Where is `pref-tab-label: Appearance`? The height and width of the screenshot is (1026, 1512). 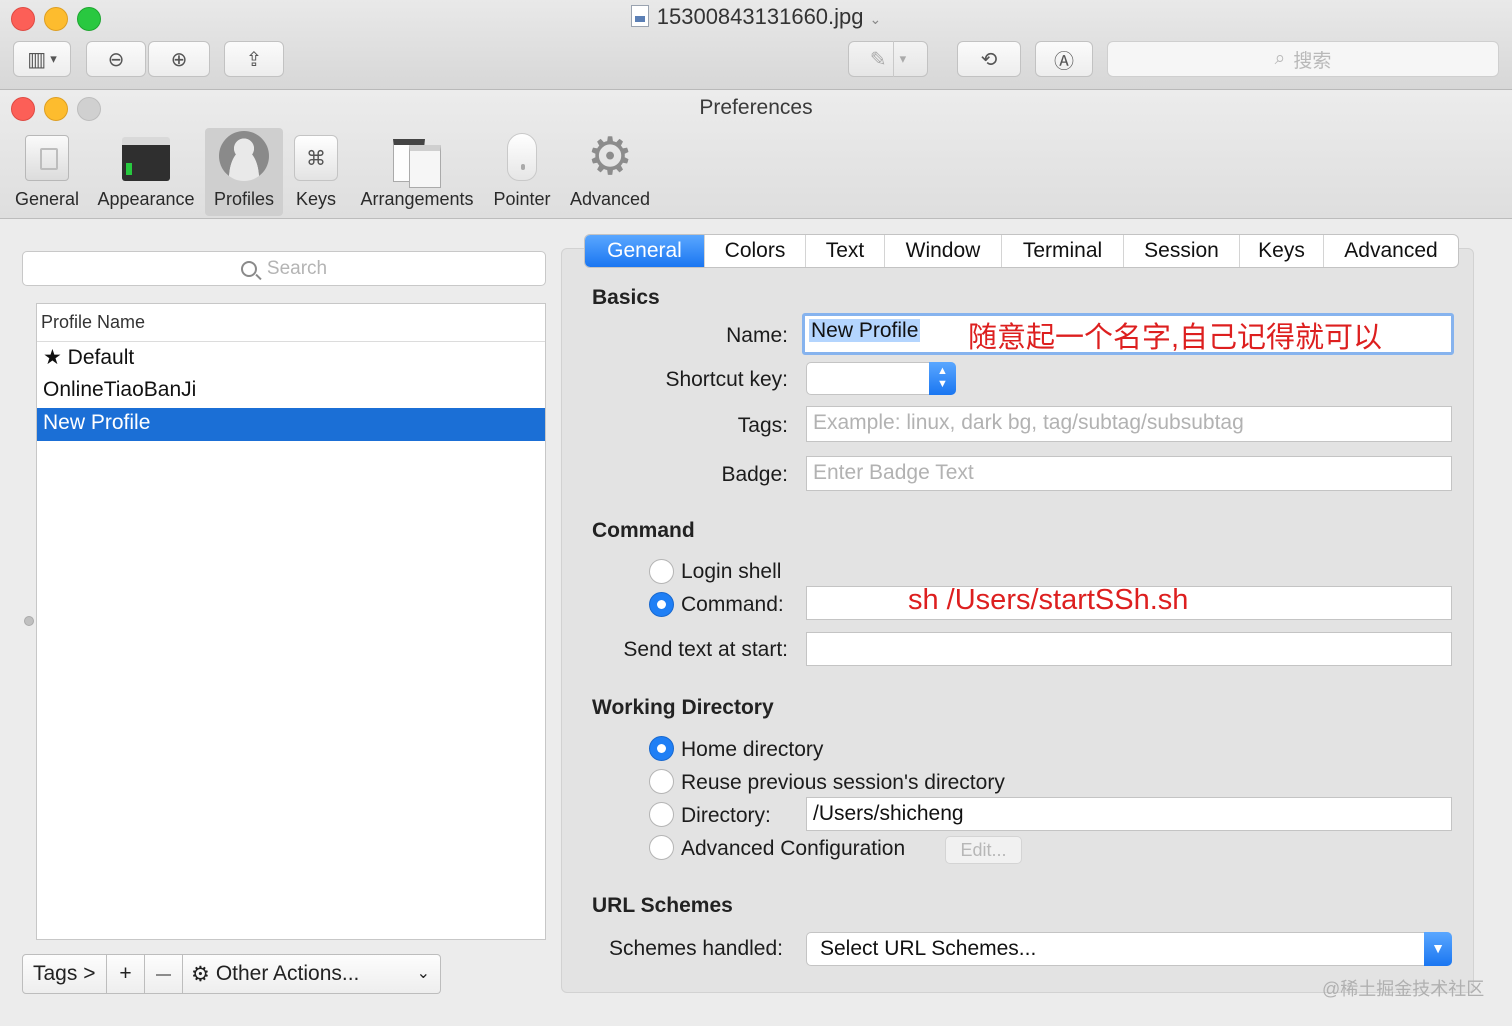 pref-tab-label: Appearance is located at coordinates (146, 199).